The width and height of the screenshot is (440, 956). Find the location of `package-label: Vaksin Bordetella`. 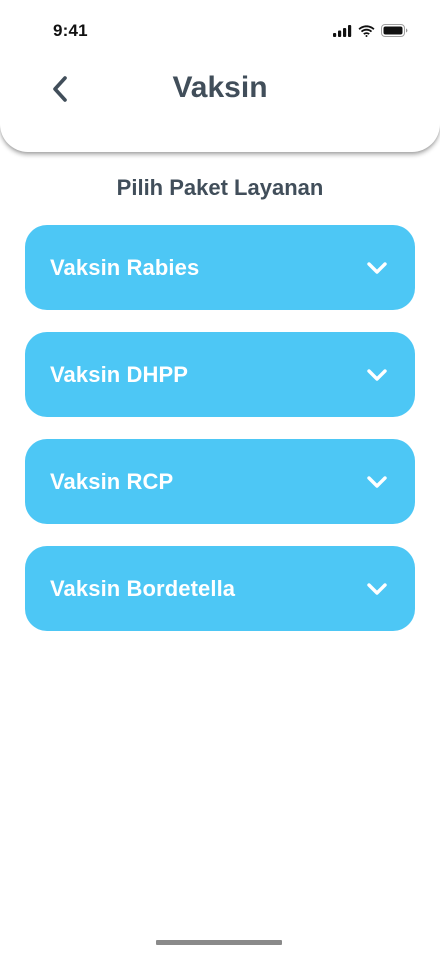

package-label: Vaksin Bordetella is located at coordinates (143, 588).